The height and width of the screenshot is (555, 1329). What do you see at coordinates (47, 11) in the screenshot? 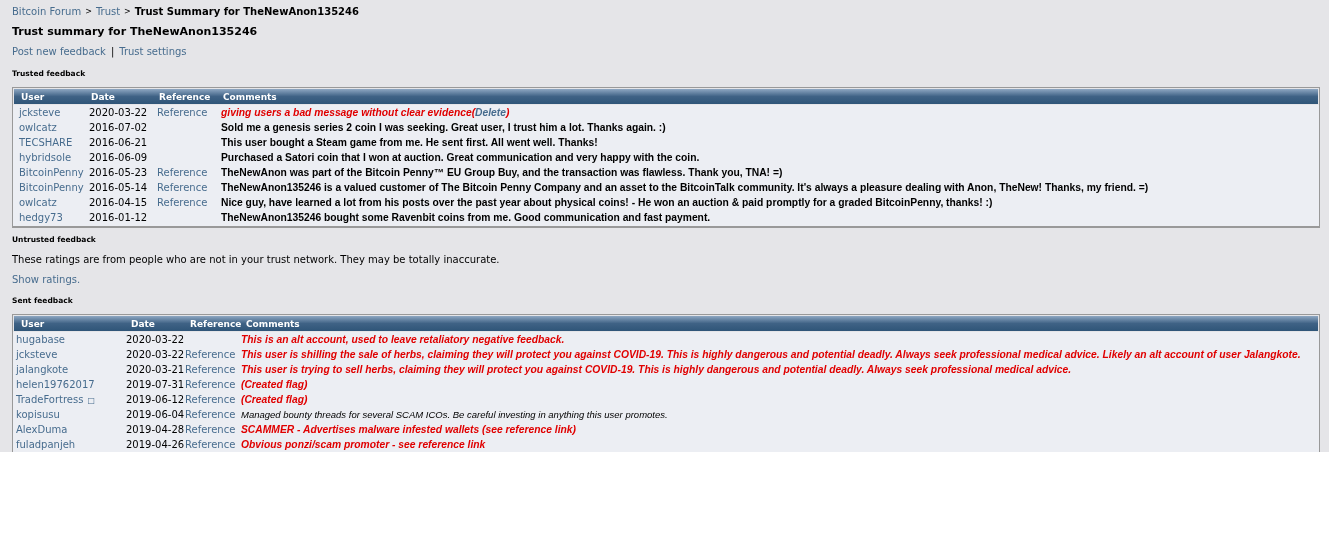
I see `breadcrumb-link: Bitcoin Forum` at bounding box center [47, 11].